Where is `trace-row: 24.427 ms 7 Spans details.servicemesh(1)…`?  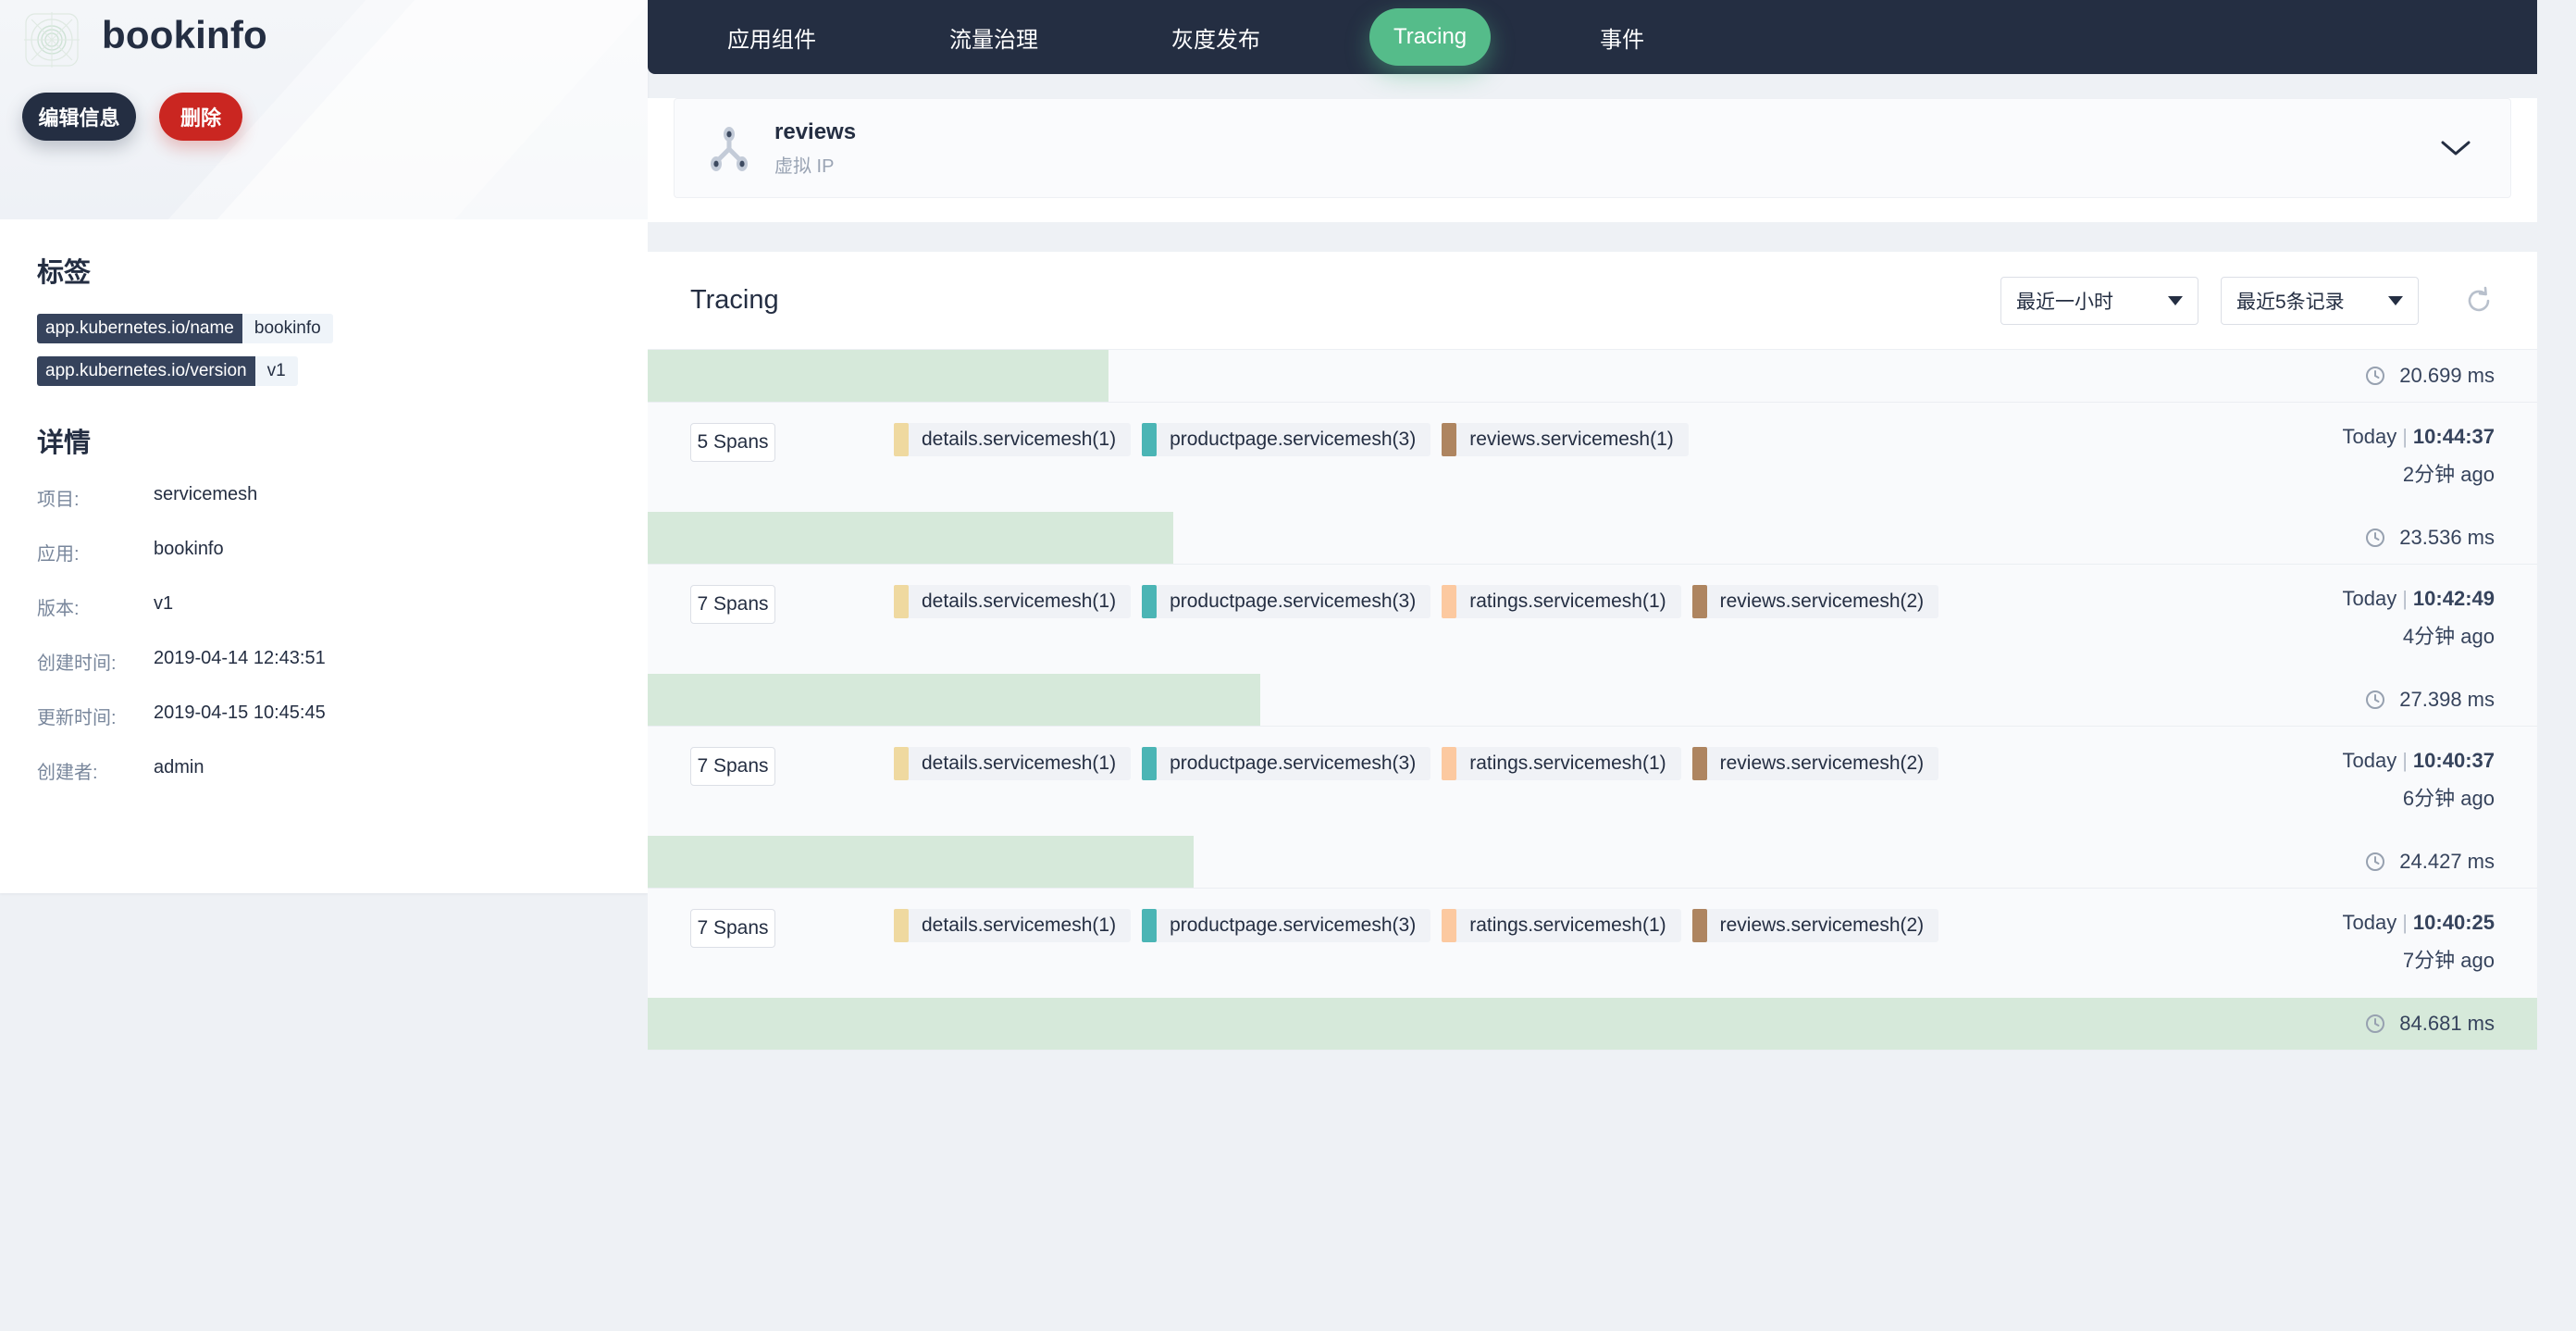
trace-row: 24.427 ms 7 Spans details.servicemesh(1)… is located at coordinates (1593, 917).